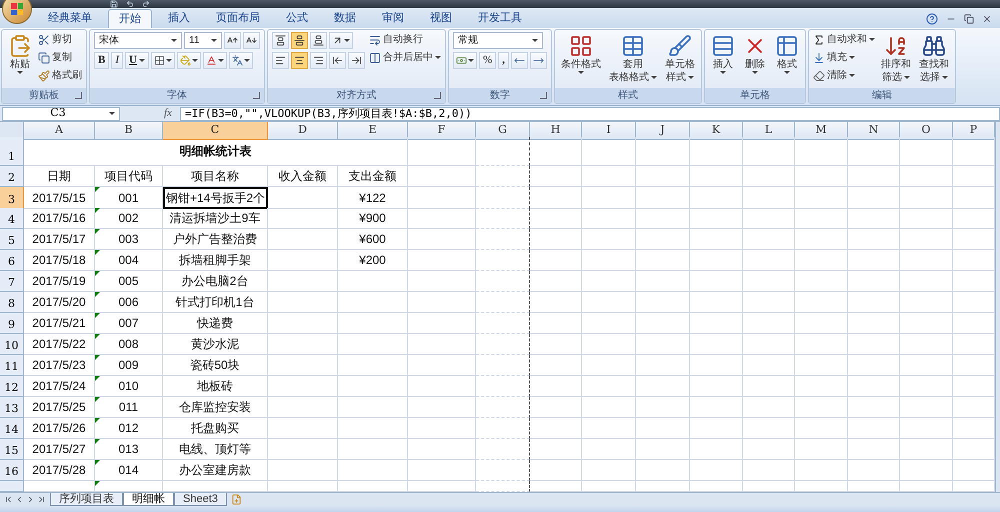  Describe the element at coordinates (318, 40) in the screenshot. I see `align-bottom-button` at that location.